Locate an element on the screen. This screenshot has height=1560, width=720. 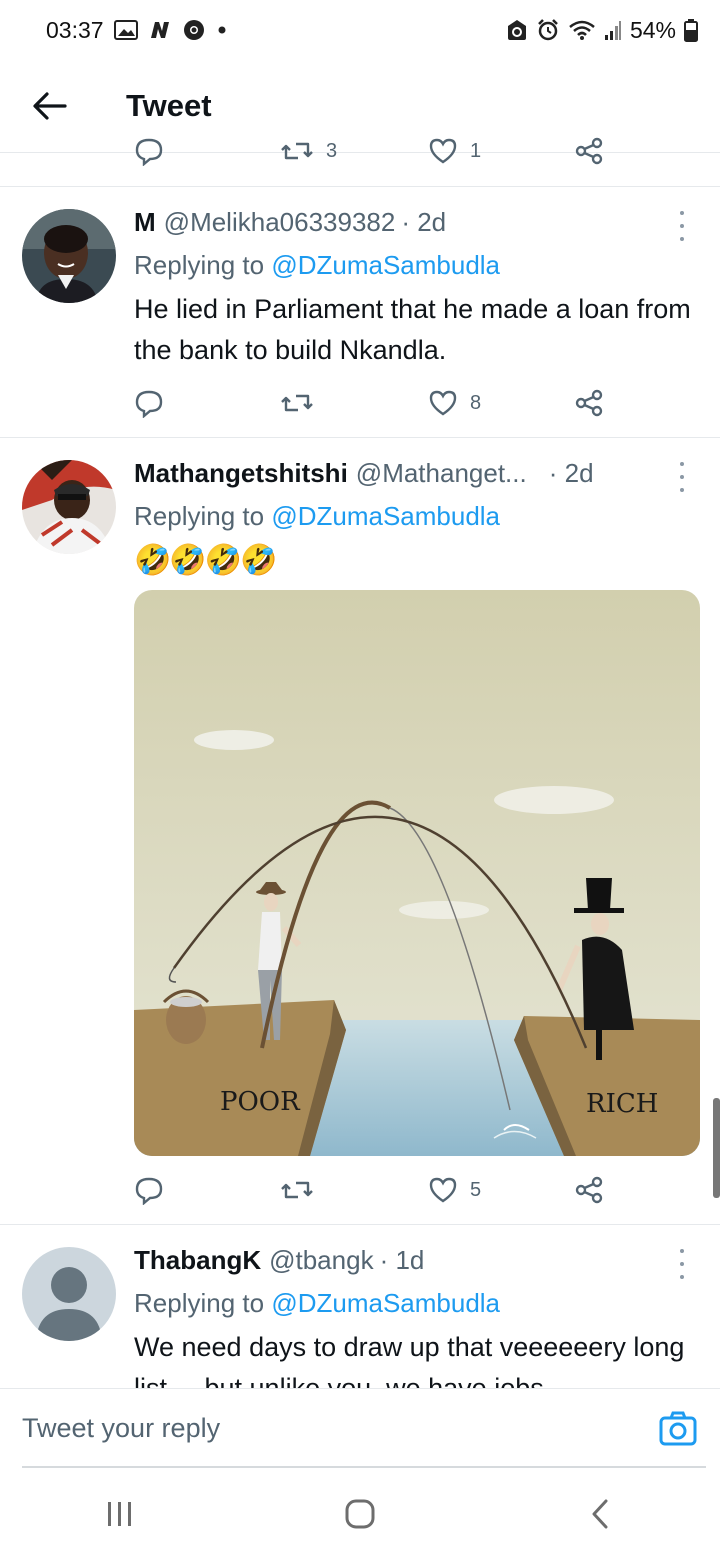
camera-icon is located at coordinates (678, 1428).